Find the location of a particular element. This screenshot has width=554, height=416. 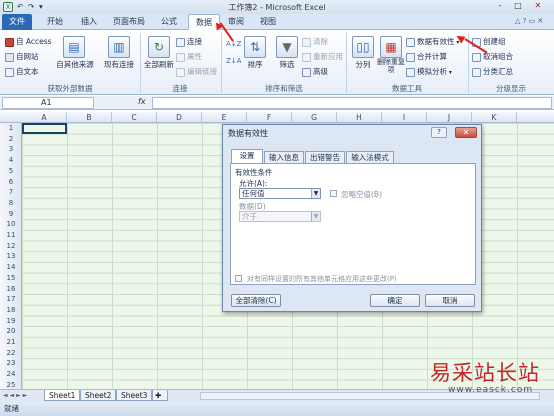

clear-button: 清除 is located at coordinates (315, 42).